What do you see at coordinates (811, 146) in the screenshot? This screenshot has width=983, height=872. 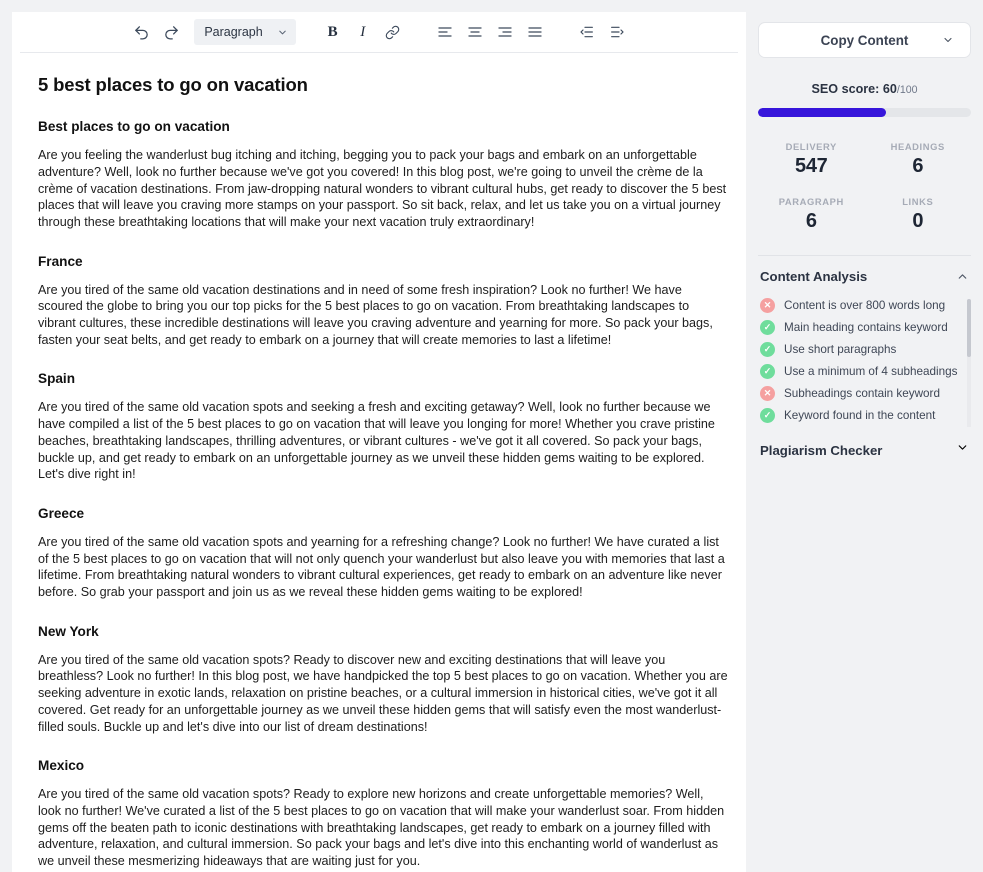 I see `metric-label: DELIVERY` at bounding box center [811, 146].